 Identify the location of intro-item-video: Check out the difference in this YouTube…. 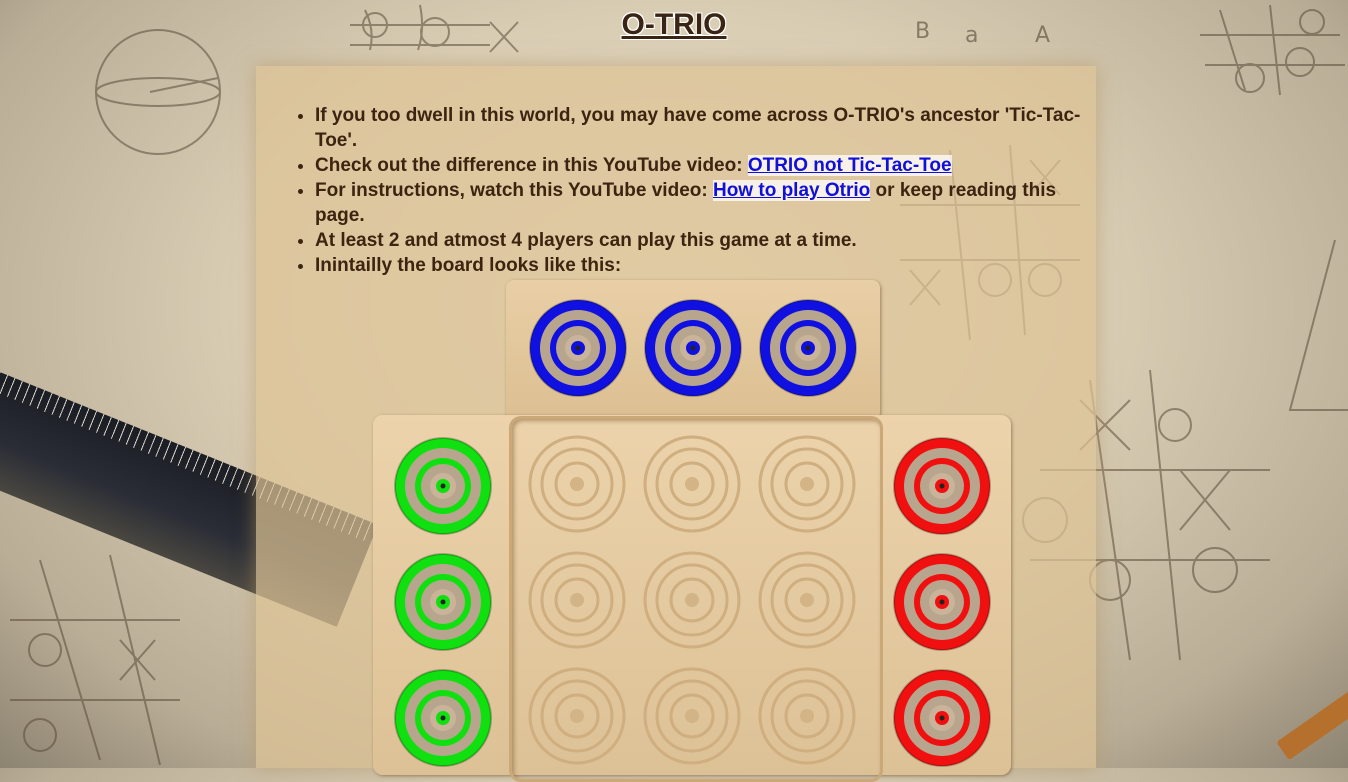
(700, 165).